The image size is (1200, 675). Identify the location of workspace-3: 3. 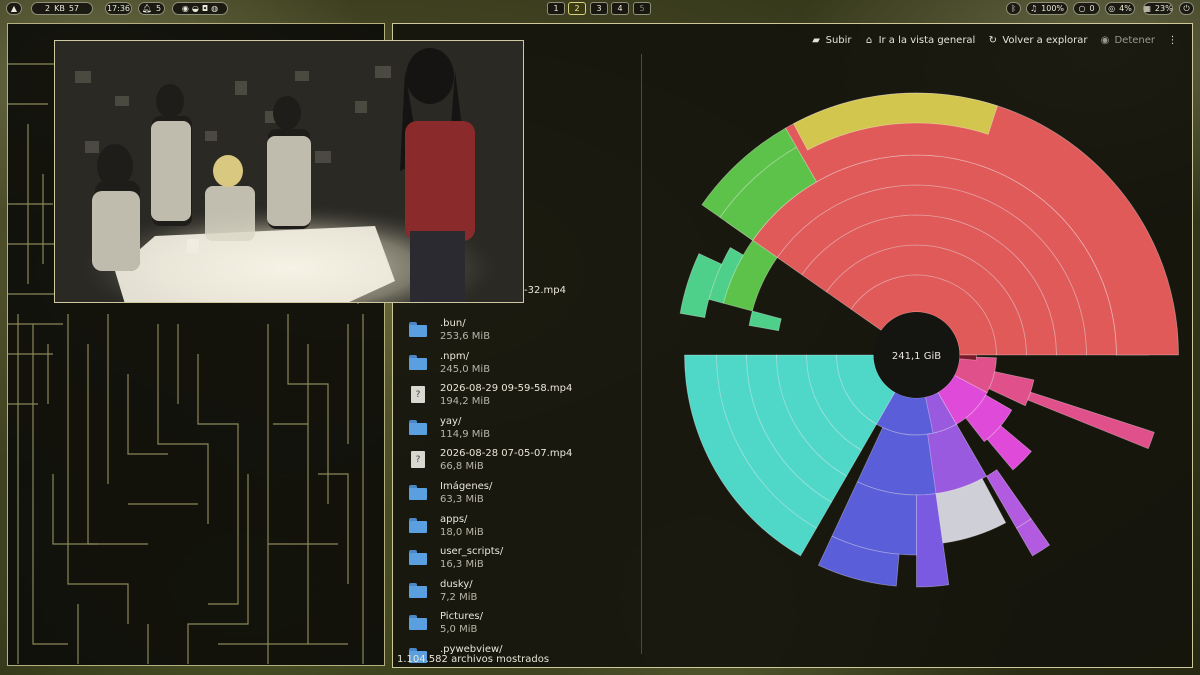
(599, 8).